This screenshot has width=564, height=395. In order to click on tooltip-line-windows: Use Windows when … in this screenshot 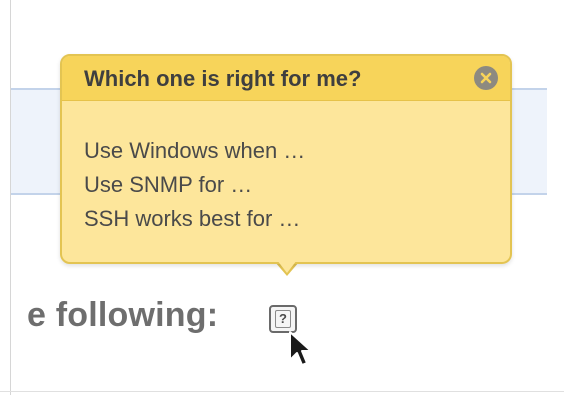, I will do `click(195, 150)`.